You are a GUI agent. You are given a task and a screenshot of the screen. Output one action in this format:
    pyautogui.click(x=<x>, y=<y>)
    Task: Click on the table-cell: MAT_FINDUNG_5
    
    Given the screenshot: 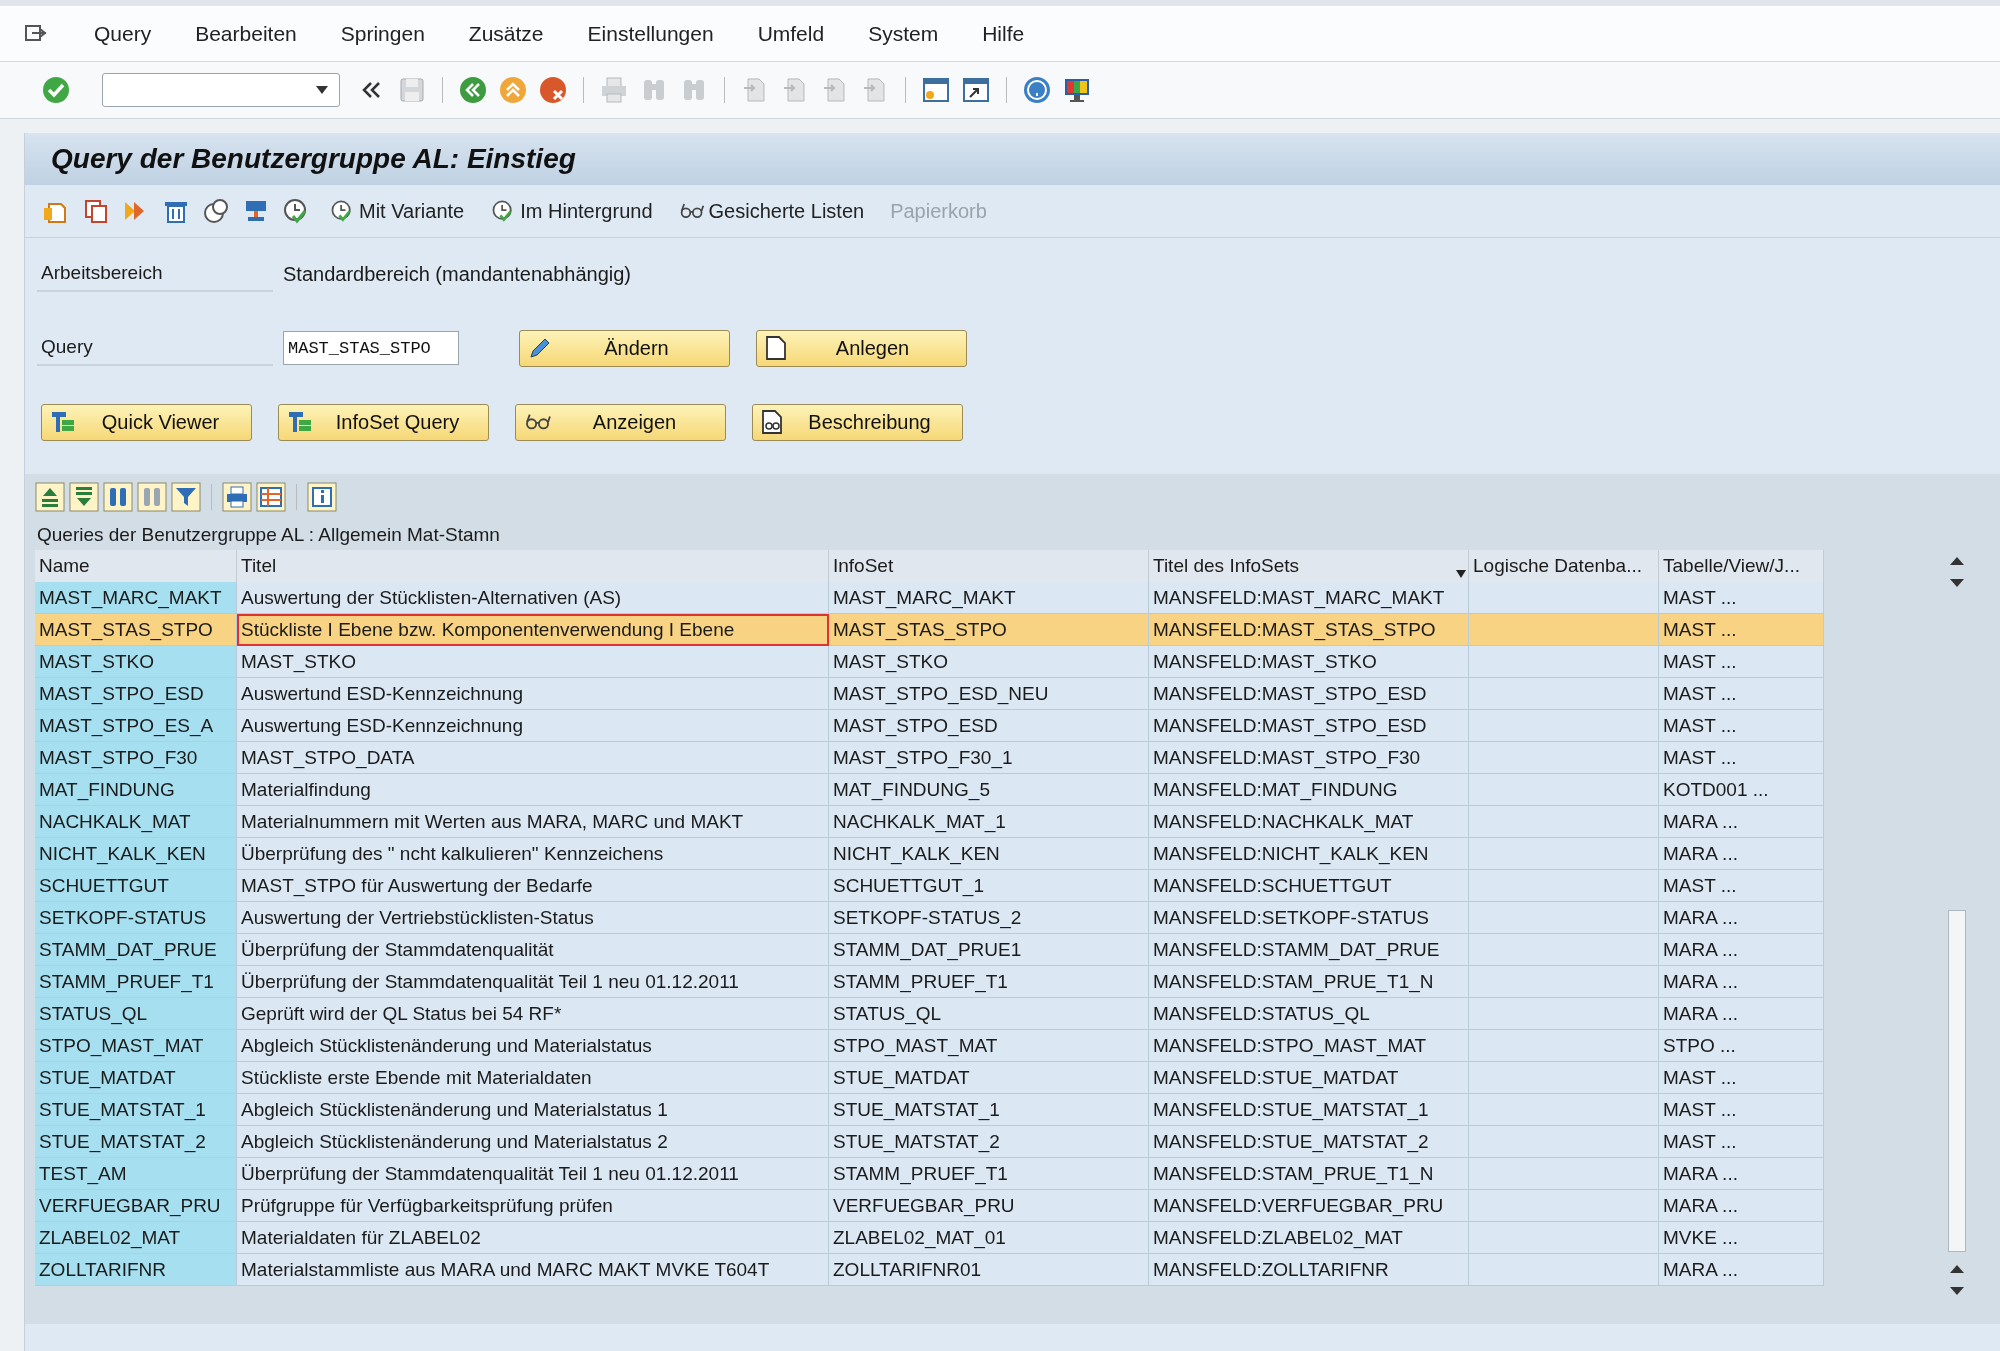 What is the action you would take?
    pyautogui.click(x=989, y=790)
    